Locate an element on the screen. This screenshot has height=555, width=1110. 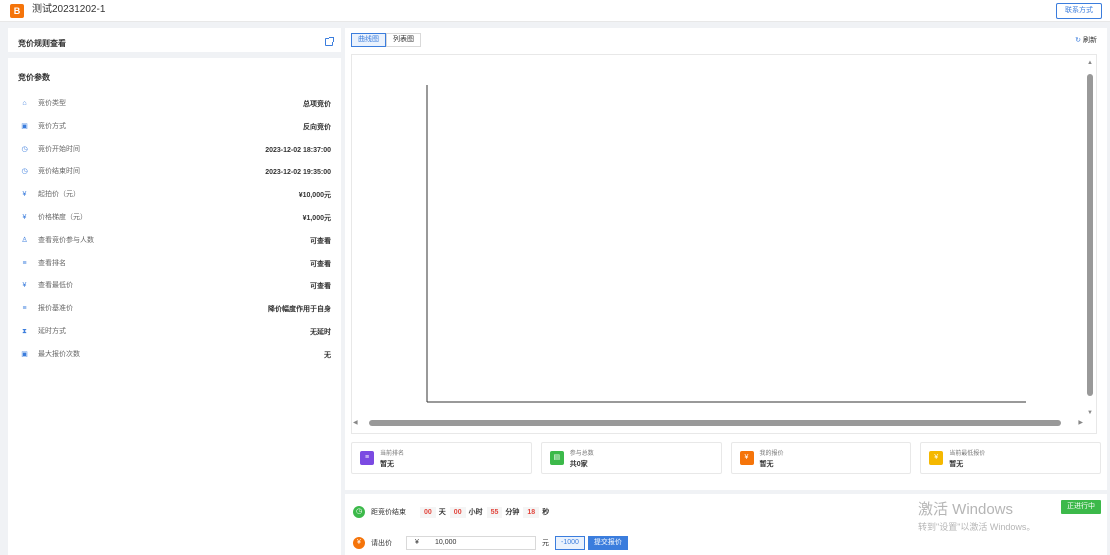
status-badge: 正进行中 is located at coordinates (1081, 507).